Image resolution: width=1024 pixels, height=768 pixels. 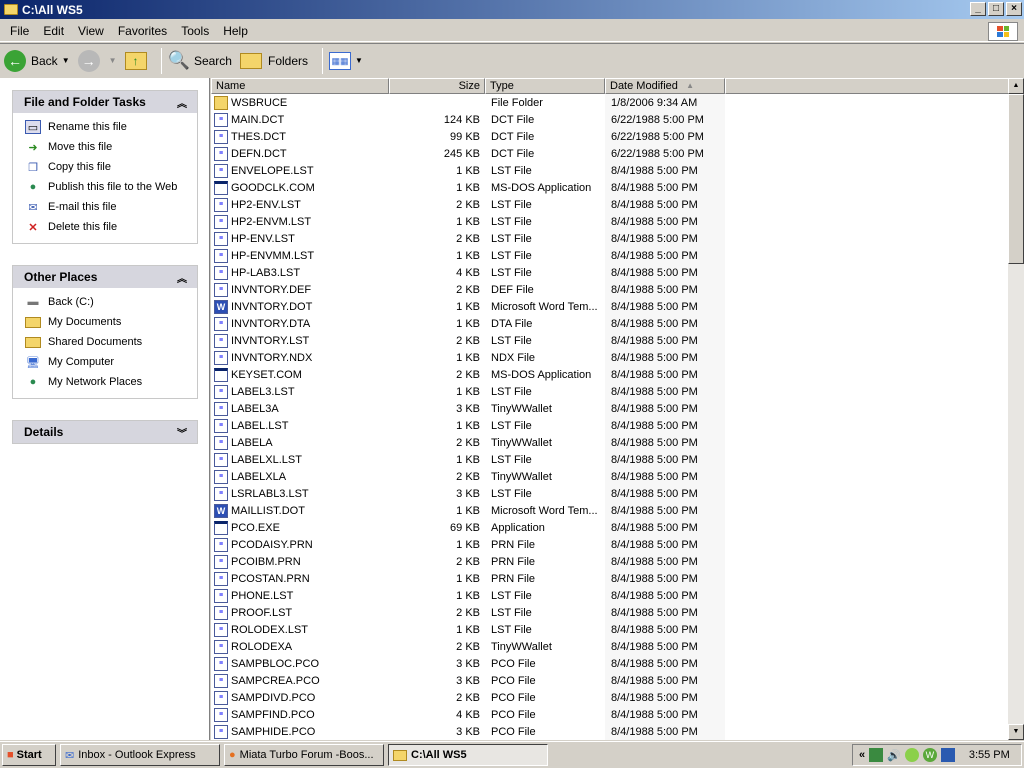 What do you see at coordinates (468, 646) in the screenshot?
I see `file-row: ≡ ROLODEXA 2 KB TinyWWallet 8/4/1988 5:00 PM` at bounding box center [468, 646].